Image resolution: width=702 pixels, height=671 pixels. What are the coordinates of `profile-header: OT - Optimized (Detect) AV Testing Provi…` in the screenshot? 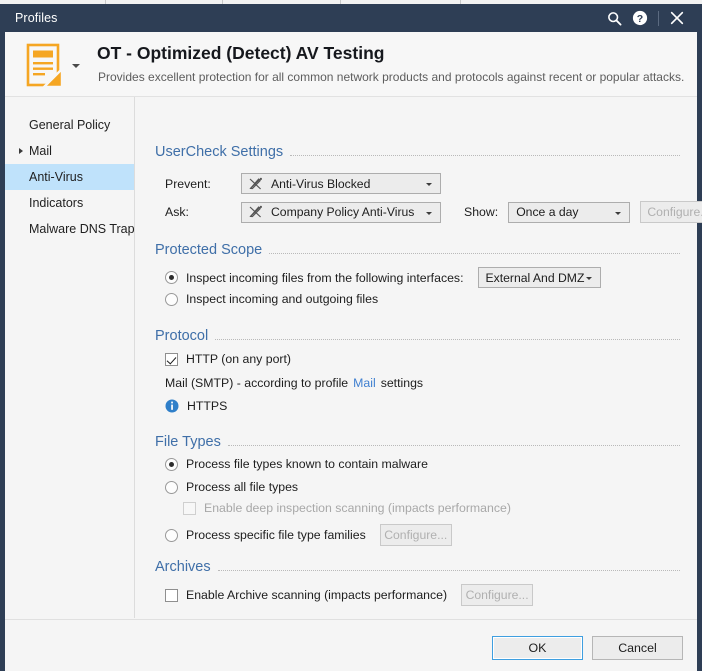 It's located at (351, 64).